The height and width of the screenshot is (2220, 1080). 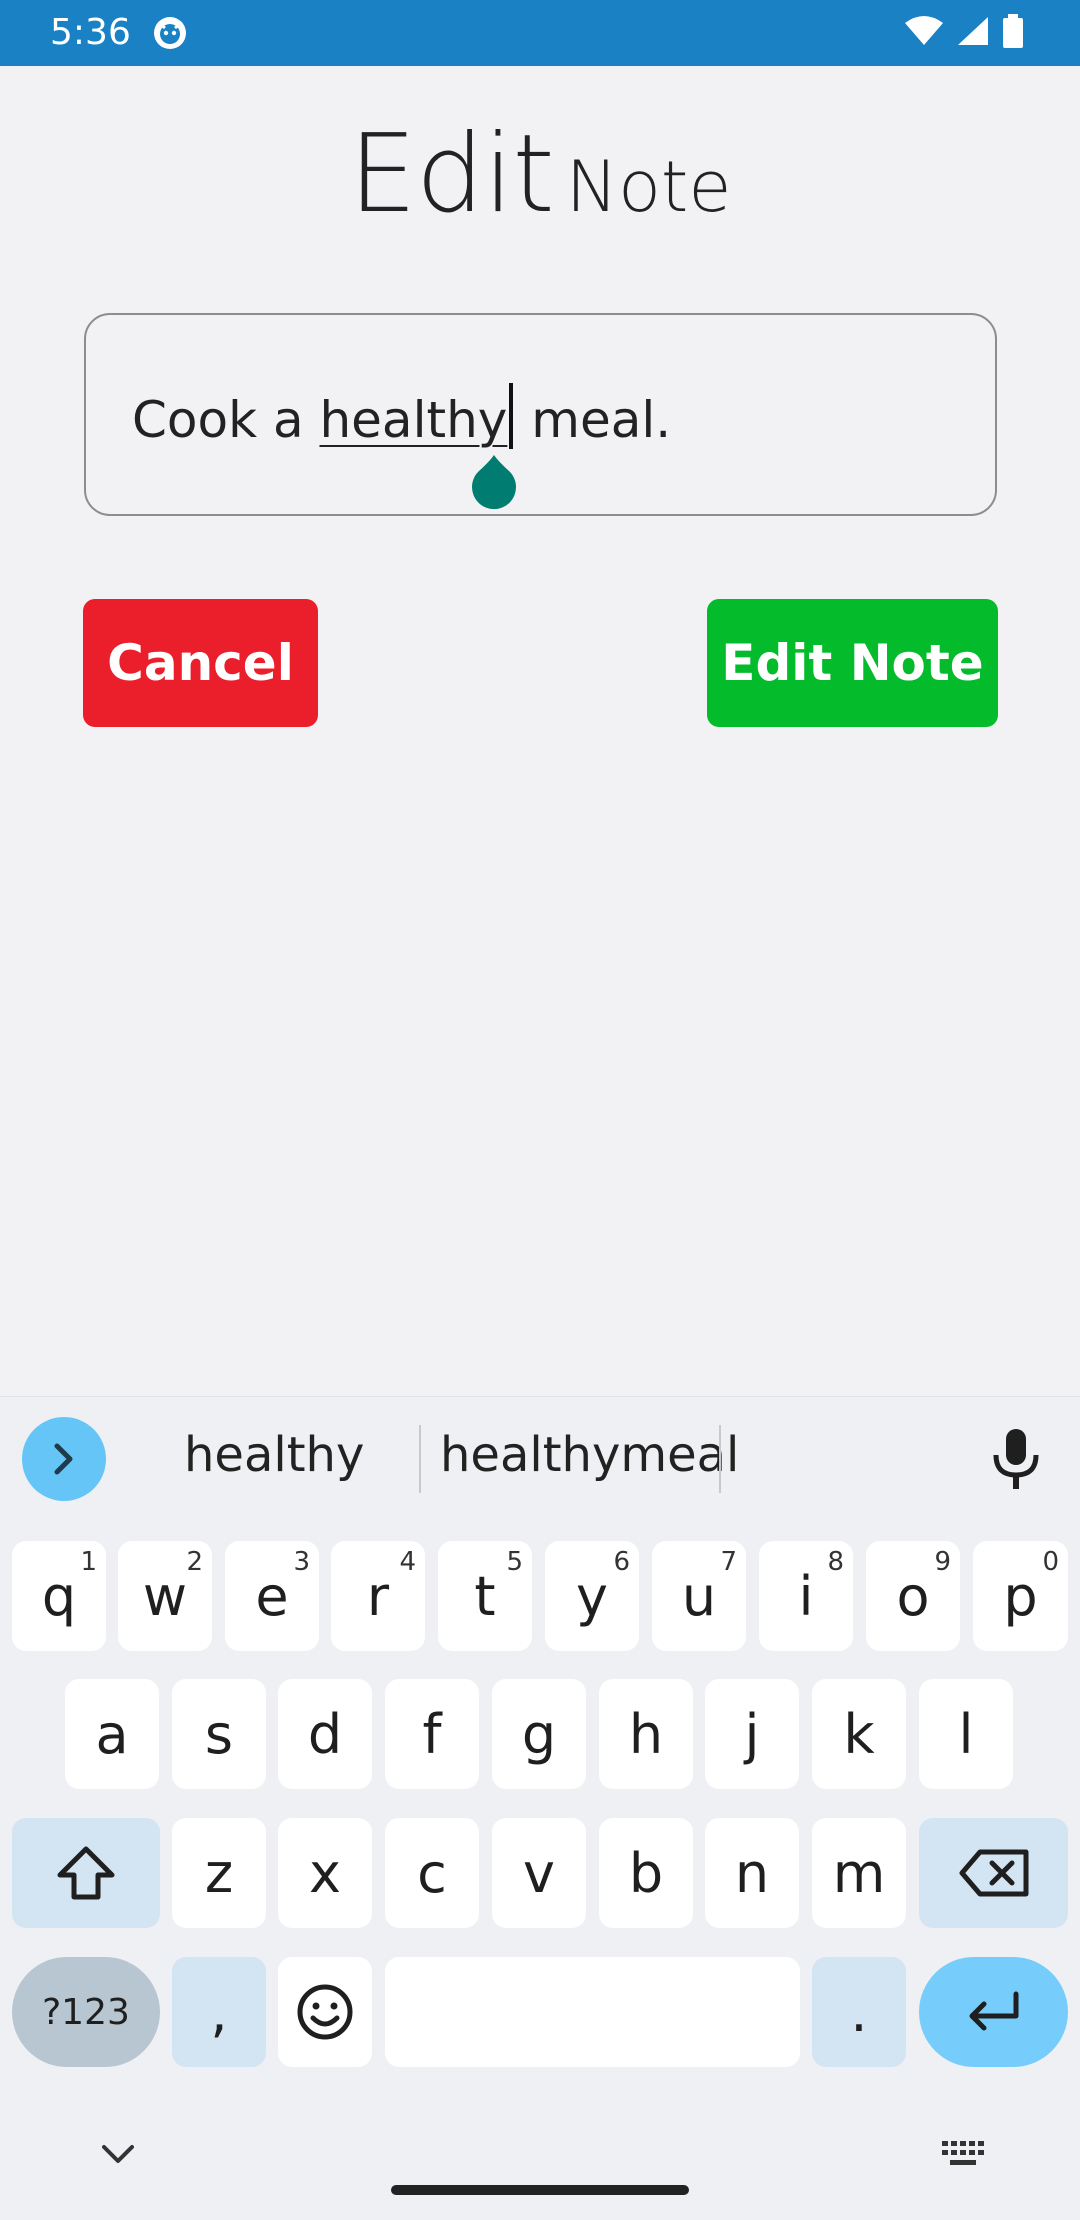 What do you see at coordinates (325, 1873) in the screenshot?
I see `key-x: x` at bounding box center [325, 1873].